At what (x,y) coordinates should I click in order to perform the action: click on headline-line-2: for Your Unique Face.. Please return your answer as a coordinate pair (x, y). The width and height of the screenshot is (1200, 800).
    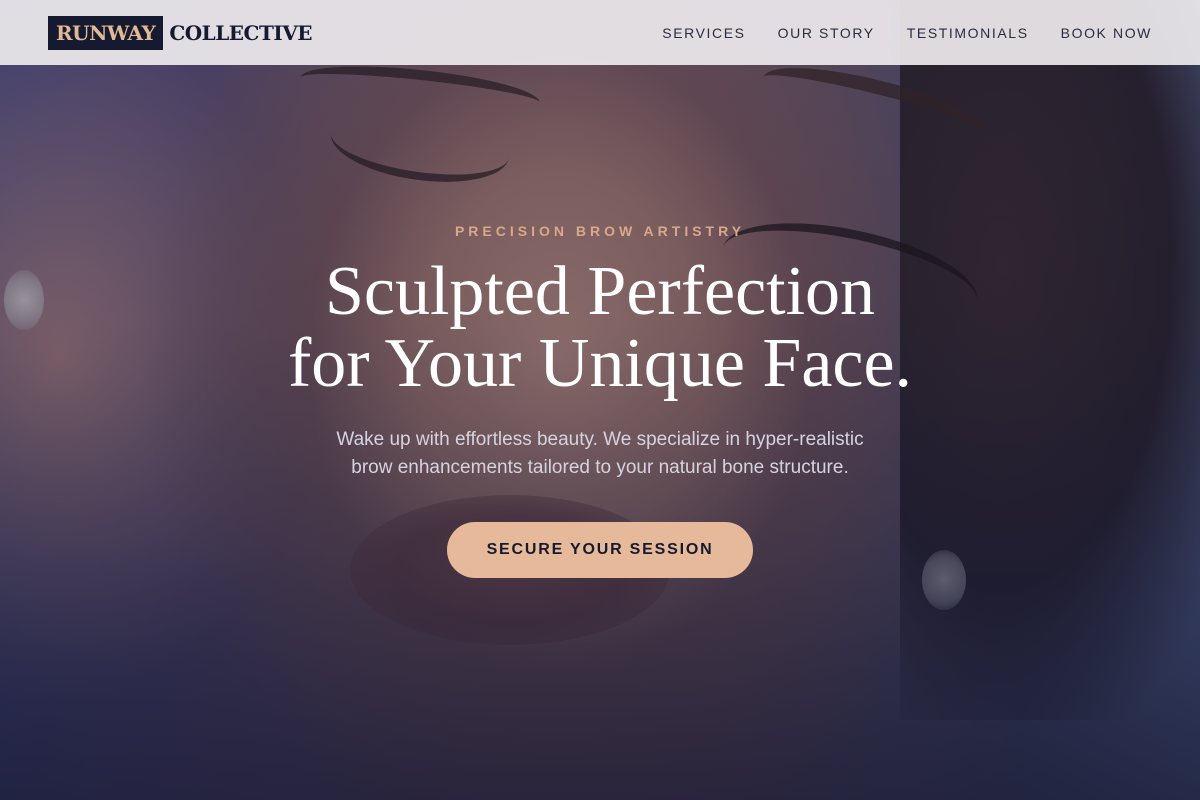
    Looking at the image, I should click on (600, 363).